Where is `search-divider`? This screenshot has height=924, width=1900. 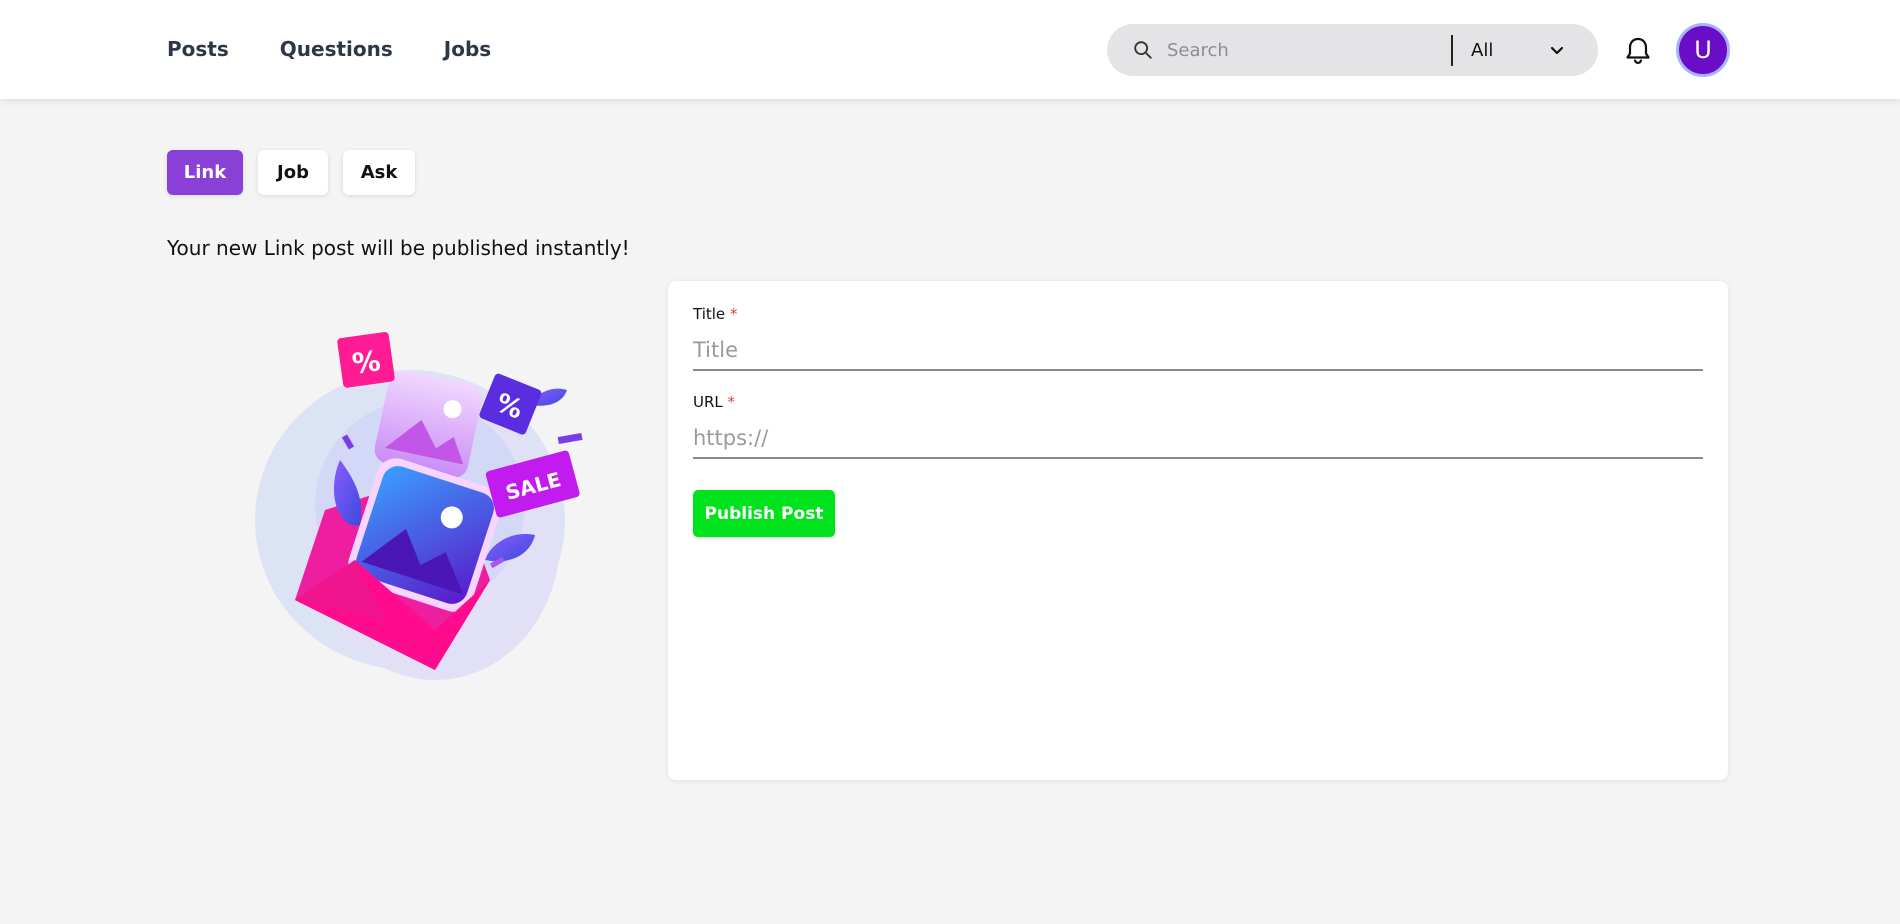
search-divider is located at coordinates (1452, 50).